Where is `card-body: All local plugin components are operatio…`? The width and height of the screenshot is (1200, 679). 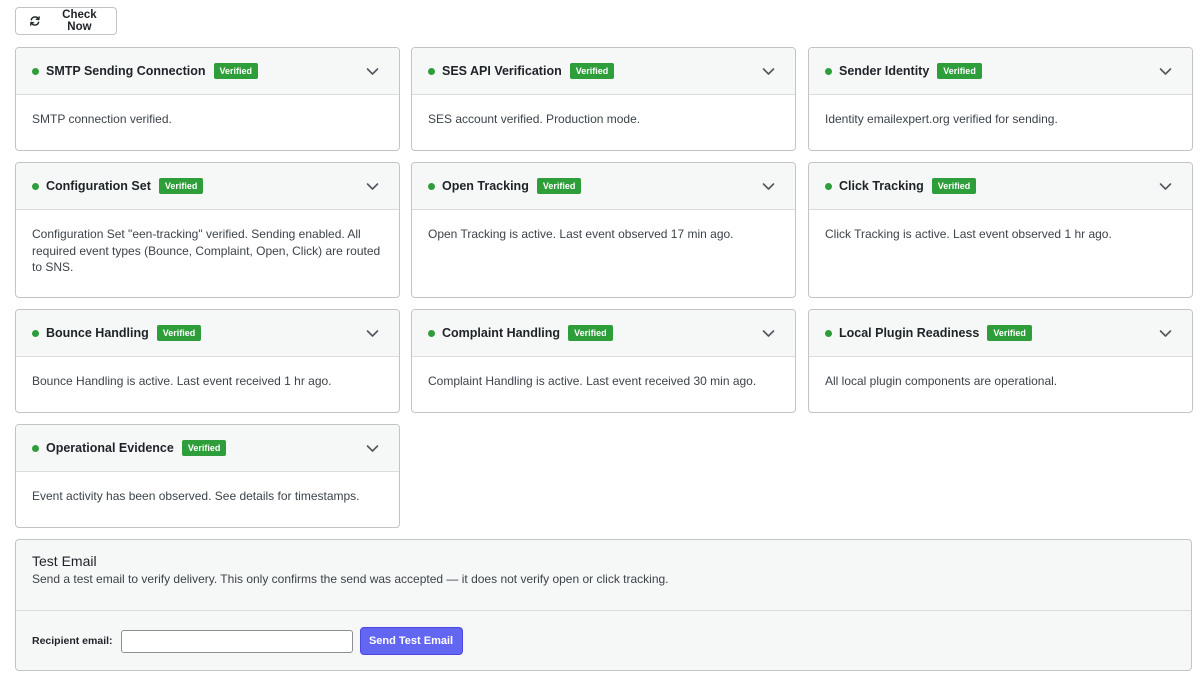
card-body: All local plugin components are operatio… is located at coordinates (941, 381).